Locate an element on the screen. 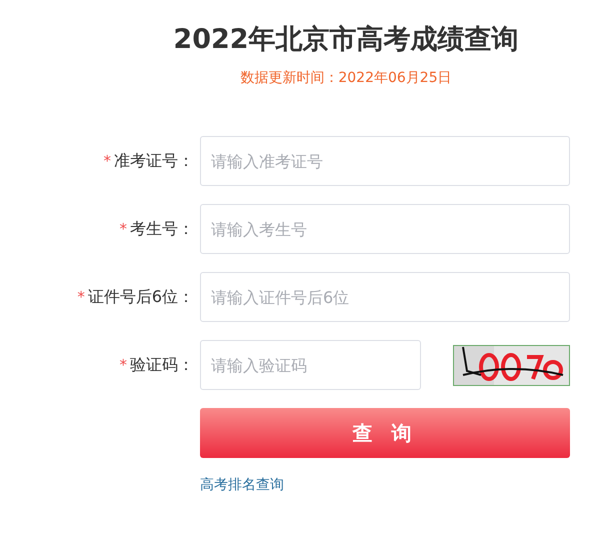  input-field: 请输入证件号后6位 is located at coordinates (385, 297).